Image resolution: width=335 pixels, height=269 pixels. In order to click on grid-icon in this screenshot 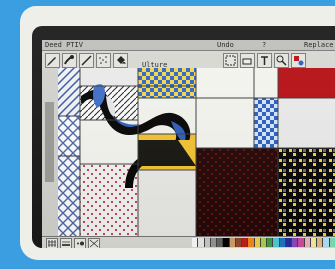, I will do `click(52, 243)`.